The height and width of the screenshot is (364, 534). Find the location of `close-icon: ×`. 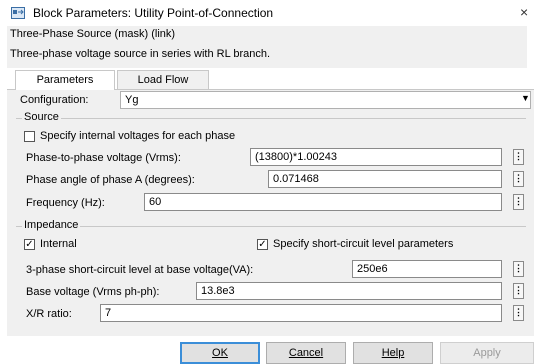

close-icon: × is located at coordinates (524, 12).